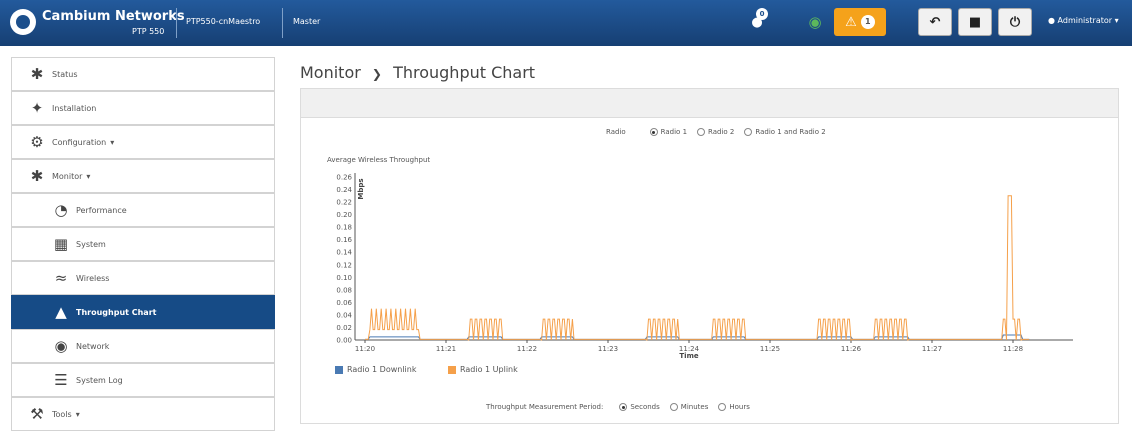  What do you see at coordinates (79, 142) in the screenshot?
I see `sidebar-item-label: Configuration` at bounding box center [79, 142].